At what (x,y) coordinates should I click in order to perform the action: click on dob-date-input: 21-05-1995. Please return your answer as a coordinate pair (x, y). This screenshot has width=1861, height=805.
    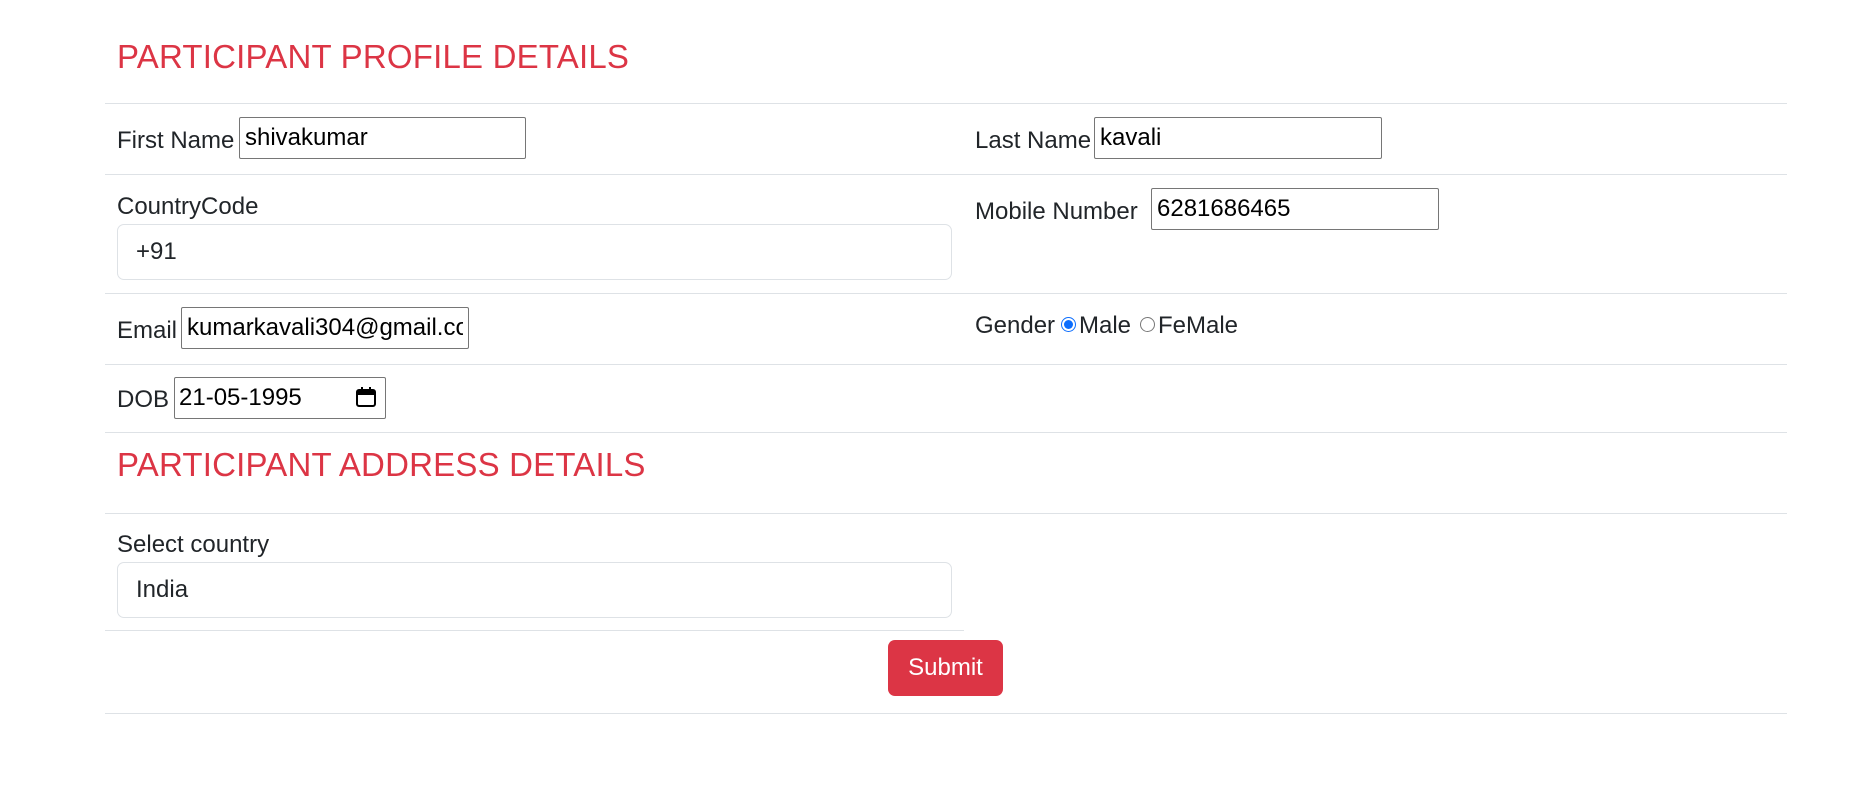
    Looking at the image, I should click on (280, 398).